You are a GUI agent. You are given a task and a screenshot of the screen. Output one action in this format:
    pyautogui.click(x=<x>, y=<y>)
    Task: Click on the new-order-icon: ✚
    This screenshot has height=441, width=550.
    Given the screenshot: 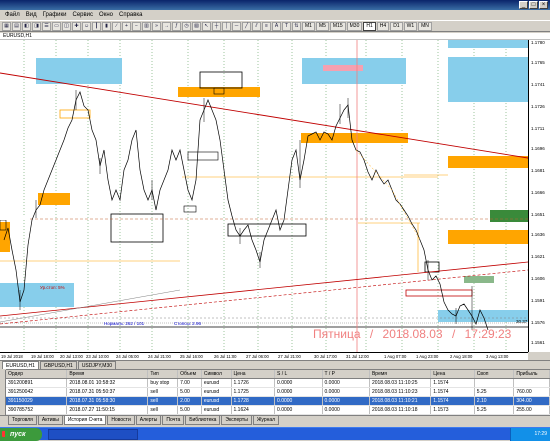 What is the action you would take?
    pyautogui.click(x=76, y=26)
    